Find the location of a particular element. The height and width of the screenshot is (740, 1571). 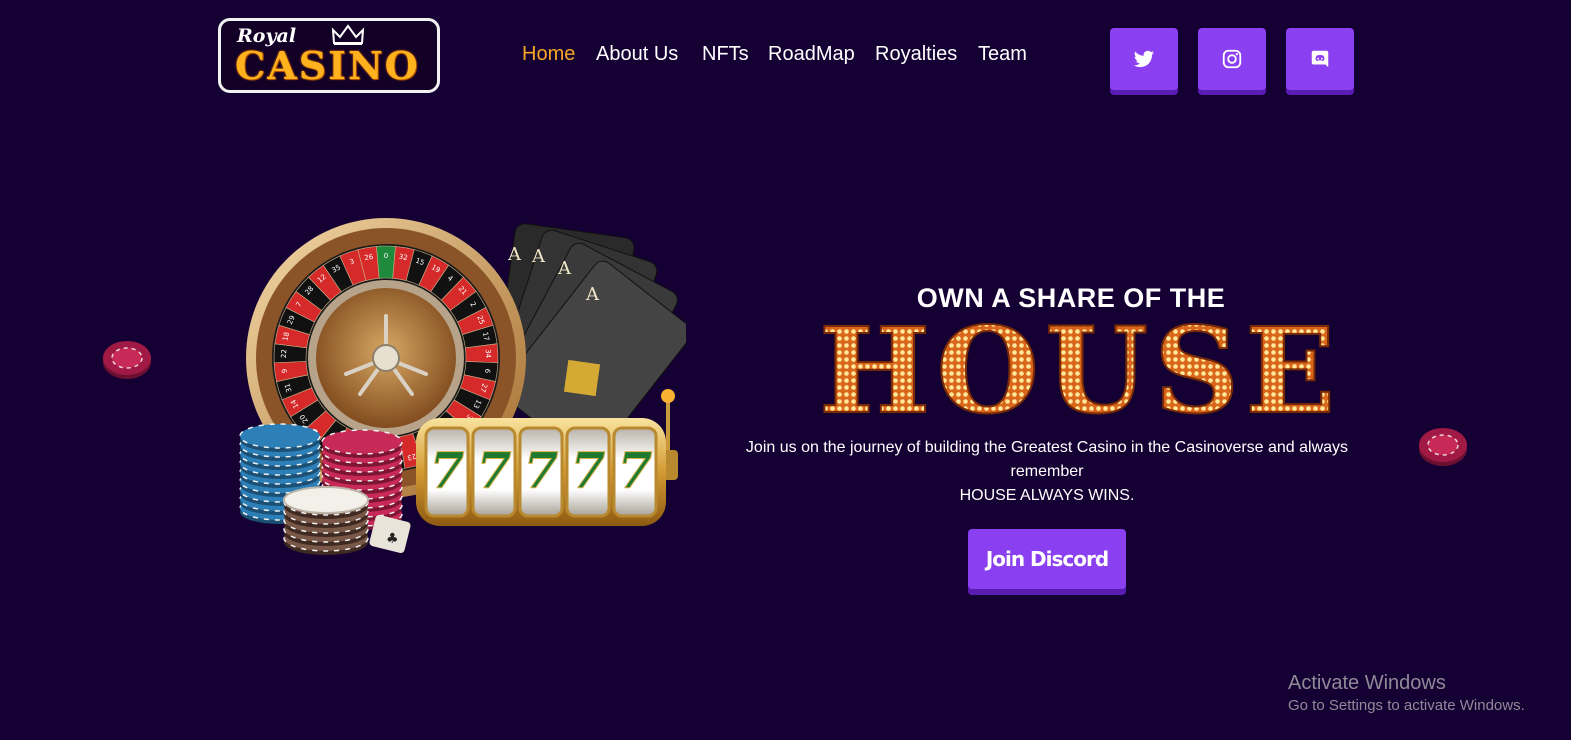

nav-roadmap: RoadMap is located at coordinates (811, 54).